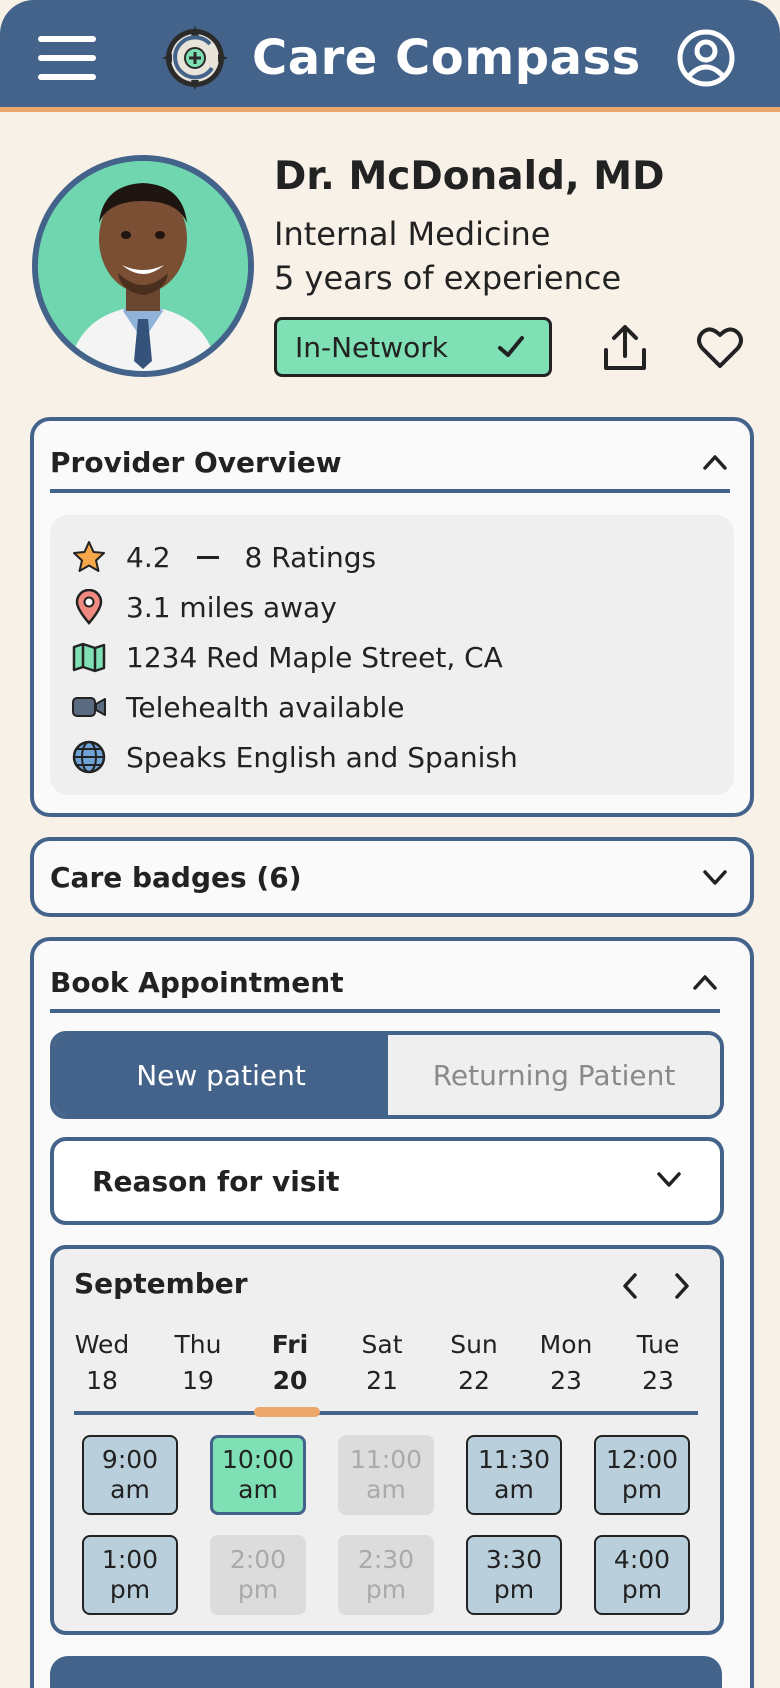  What do you see at coordinates (386, 1672) in the screenshot?
I see `book-appointment-button` at bounding box center [386, 1672].